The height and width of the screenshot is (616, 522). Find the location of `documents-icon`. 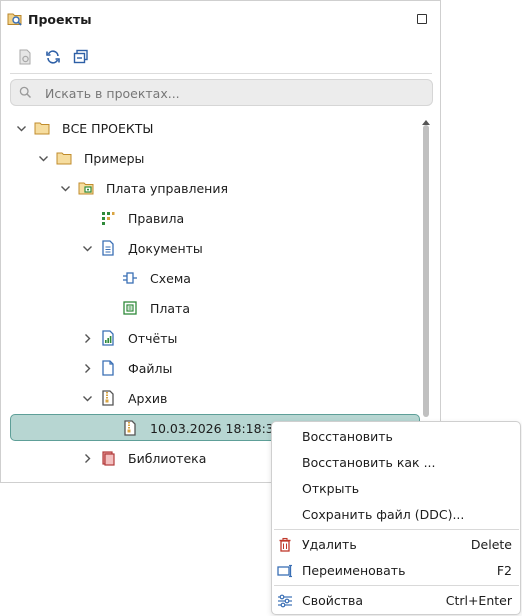

documents-icon is located at coordinates (108, 248).